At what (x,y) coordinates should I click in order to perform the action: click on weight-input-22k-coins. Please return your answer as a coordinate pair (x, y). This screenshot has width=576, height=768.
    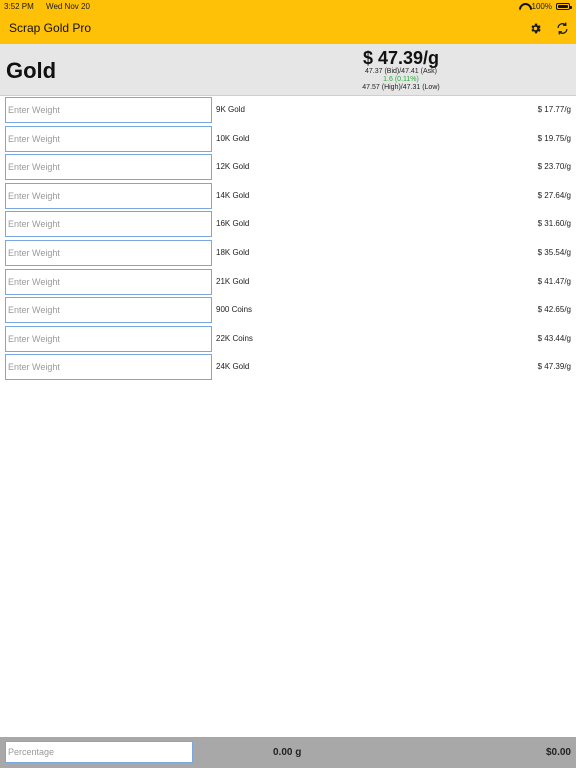
    Looking at the image, I should click on (108, 338).